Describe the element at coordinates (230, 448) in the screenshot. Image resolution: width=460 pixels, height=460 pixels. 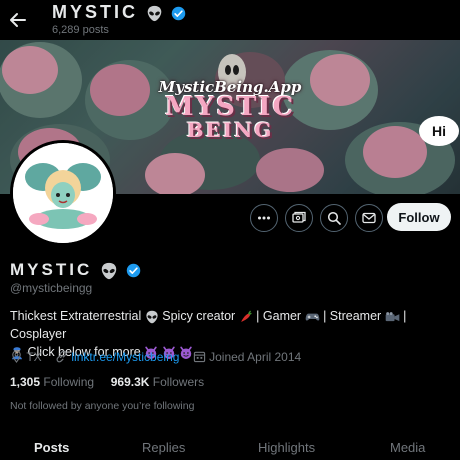
I see `profile-tabs: Posts Replies Highlights Media` at that location.